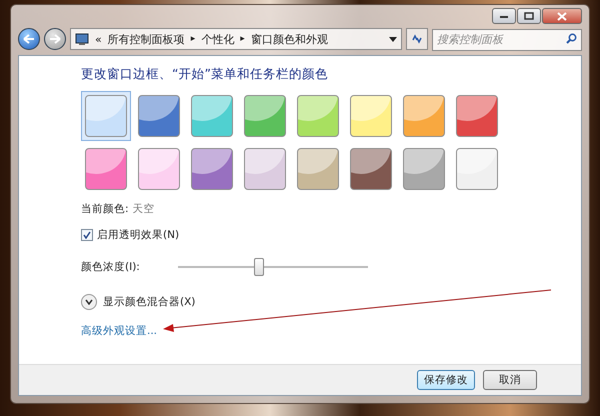 This screenshot has height=416, width=600. Describe the element at coordinates (106, 116) in the screenshot. I see `color-swatch` at that location.